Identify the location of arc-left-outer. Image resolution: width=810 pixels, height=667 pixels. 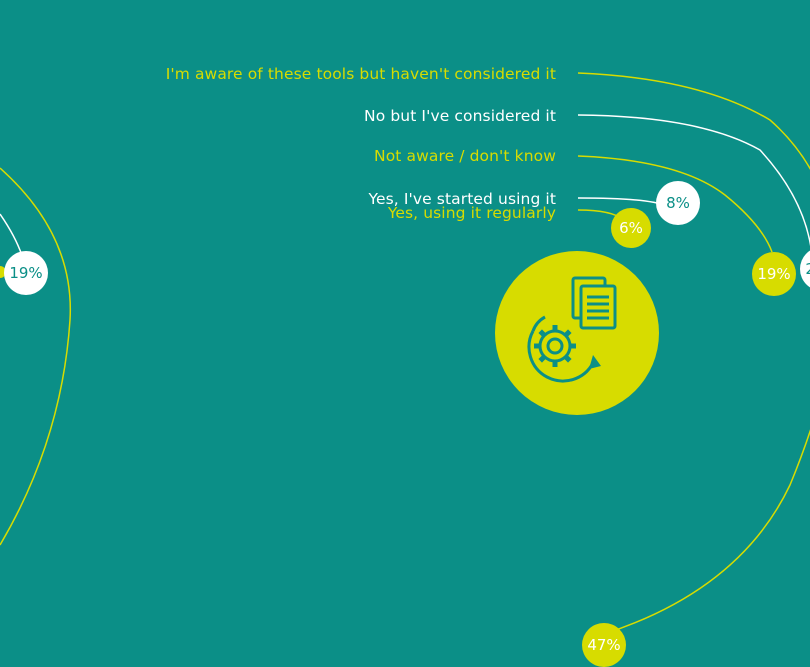
(36, 356).